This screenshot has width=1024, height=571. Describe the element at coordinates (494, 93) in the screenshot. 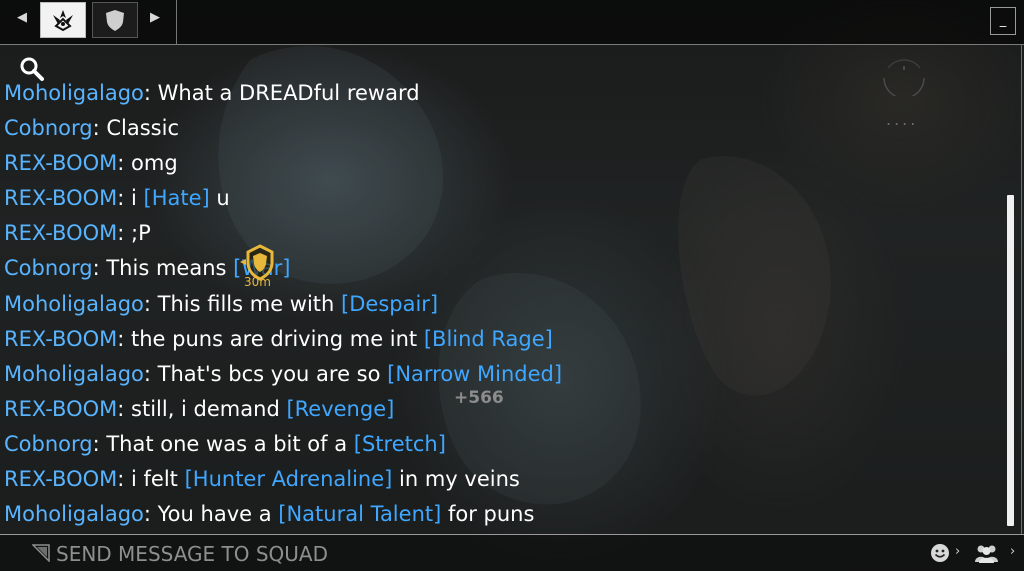

I see `chat-message: Moholigalago: What a DREADful reward` at that location.